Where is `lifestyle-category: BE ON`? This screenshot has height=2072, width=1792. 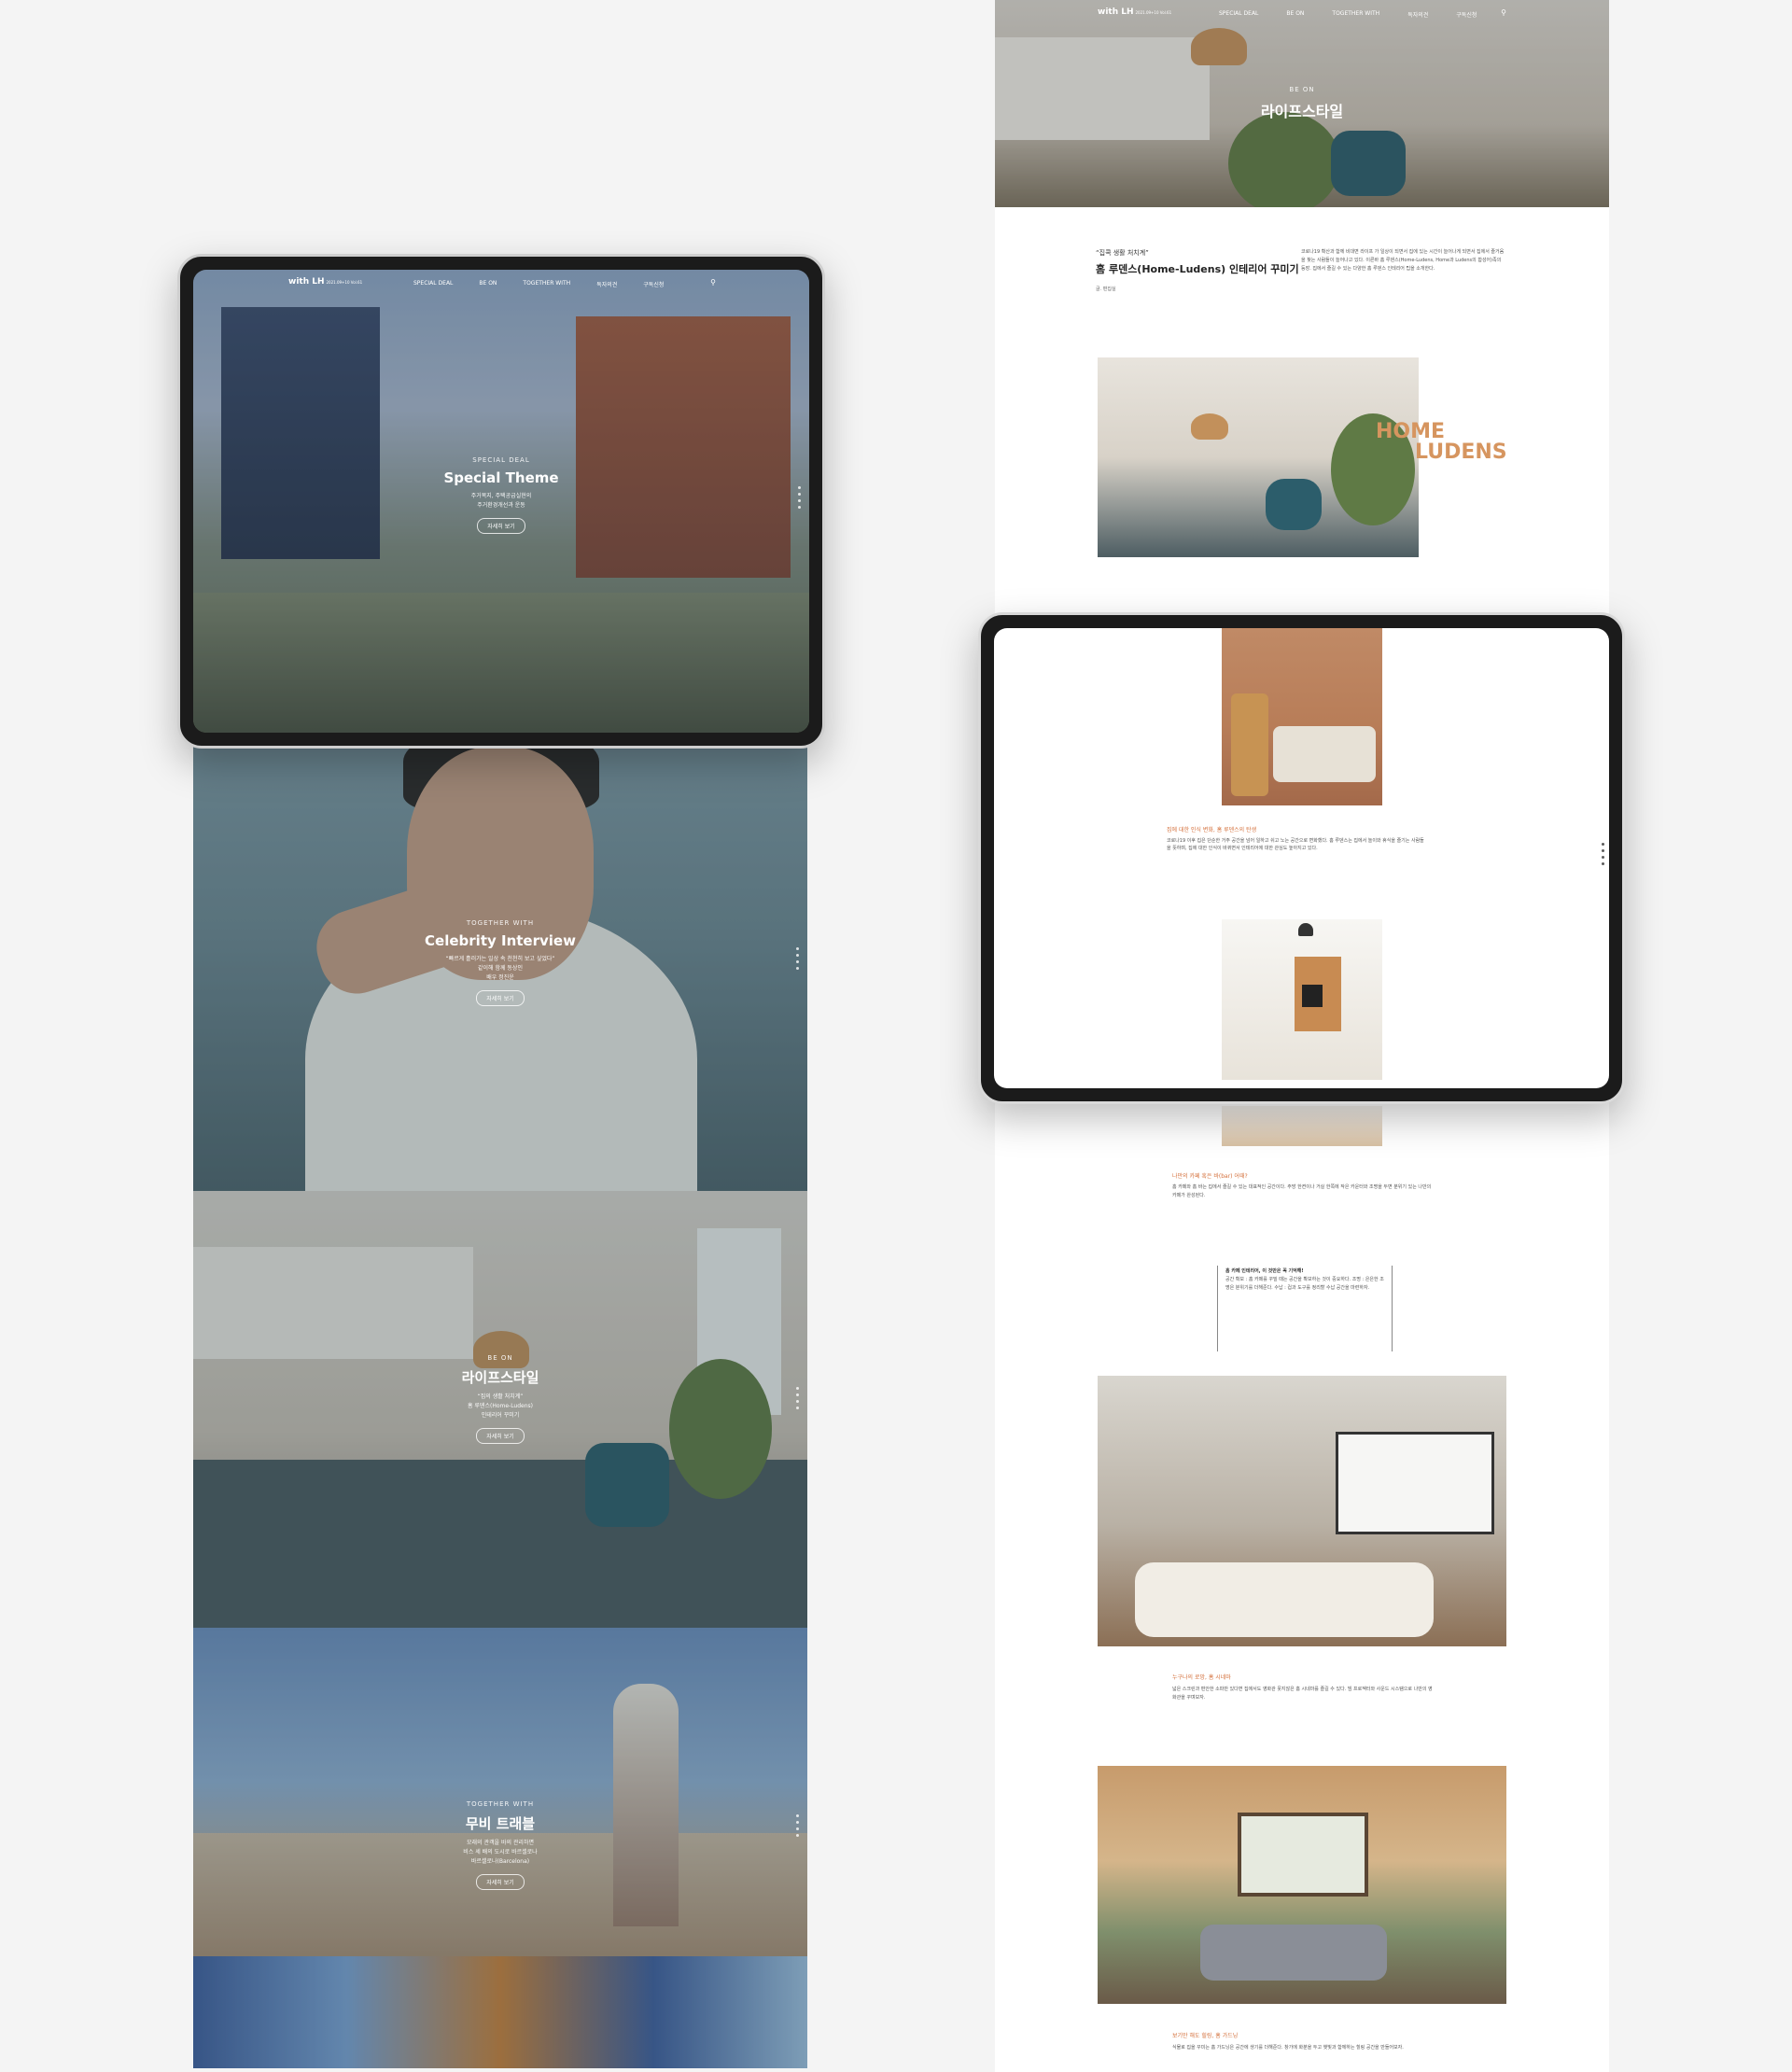 lifestyle-category: BE ON is located at coordinates (500, 1358).